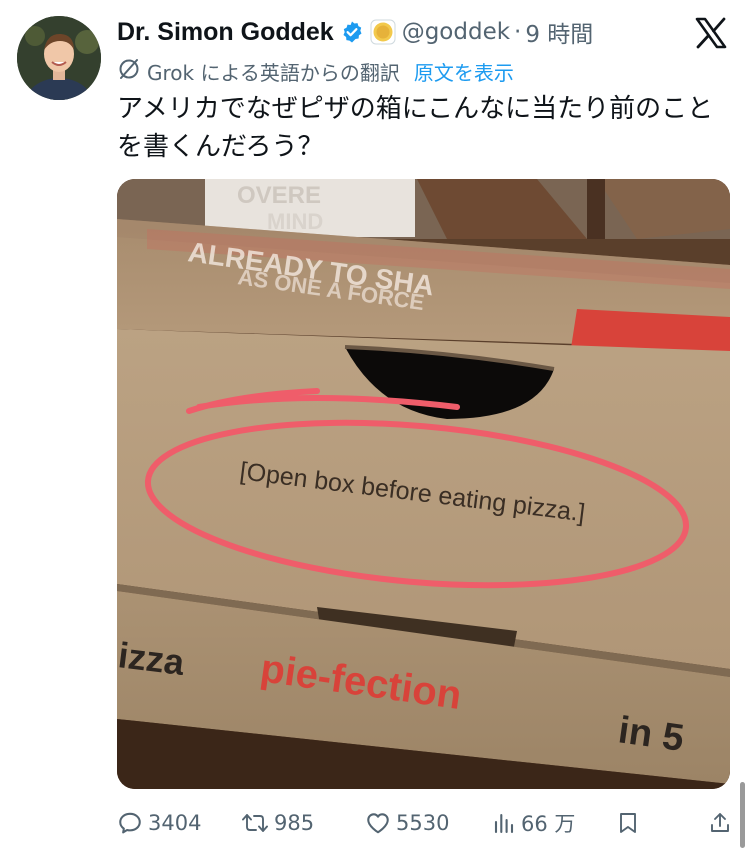 Image resolution: width=748 pixels, height=850 pixels. What do you see at coordinates (255, 823) in the screenshot?
I see `repost-icon` at bounding box center [255, 823].